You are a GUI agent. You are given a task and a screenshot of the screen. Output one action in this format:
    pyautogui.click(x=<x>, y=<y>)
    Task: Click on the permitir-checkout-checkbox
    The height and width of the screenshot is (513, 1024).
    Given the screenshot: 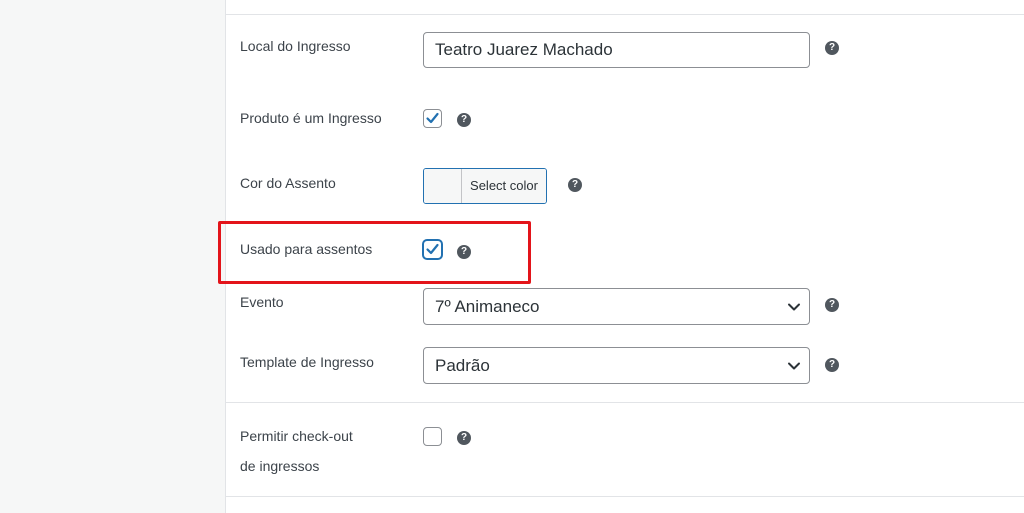 What is the action you would take?
    pyautogui.click(x=432, y=436)
    